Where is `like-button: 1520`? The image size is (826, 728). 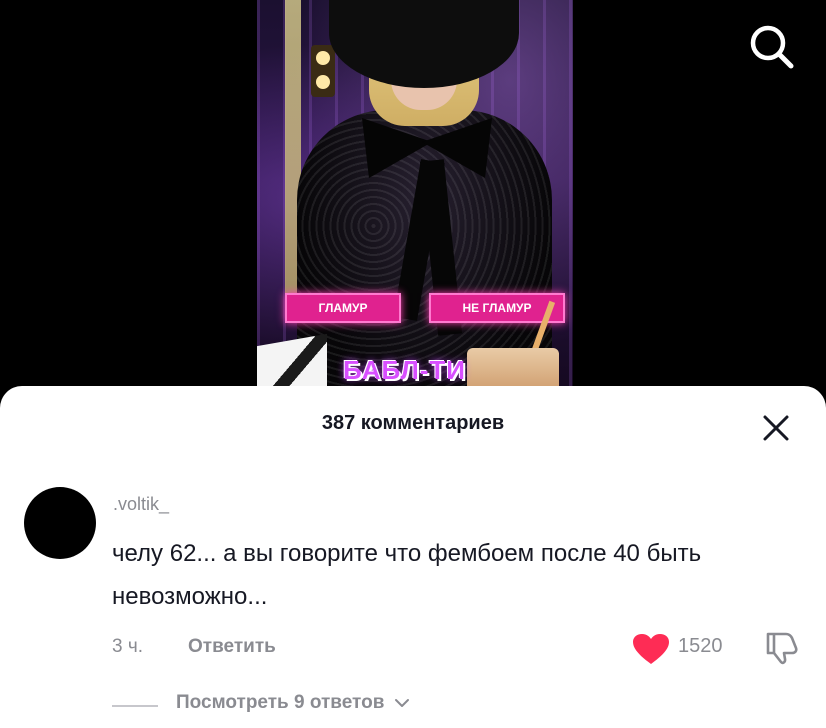 like-button: 1520 is located at coordinates (692, 648).